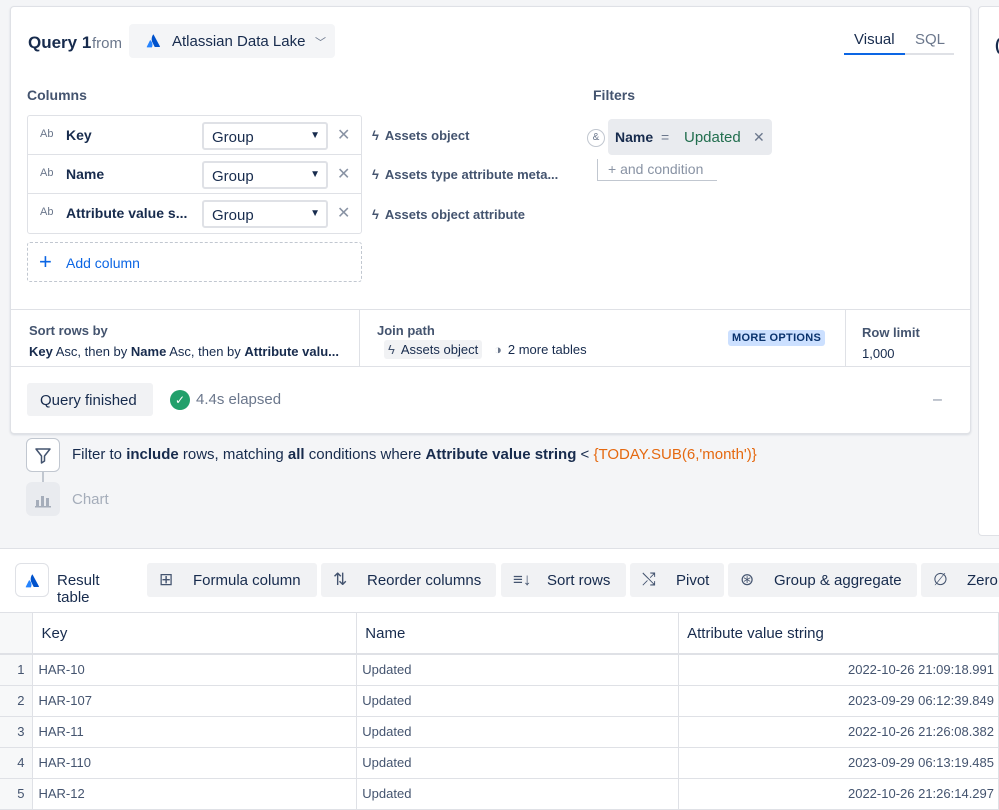 Image resolution: width=999 pixels, height=810 pixels. I want to click on query-status-bar: Query finished ✓ 4.4s elapsed –, so click(490, 400).